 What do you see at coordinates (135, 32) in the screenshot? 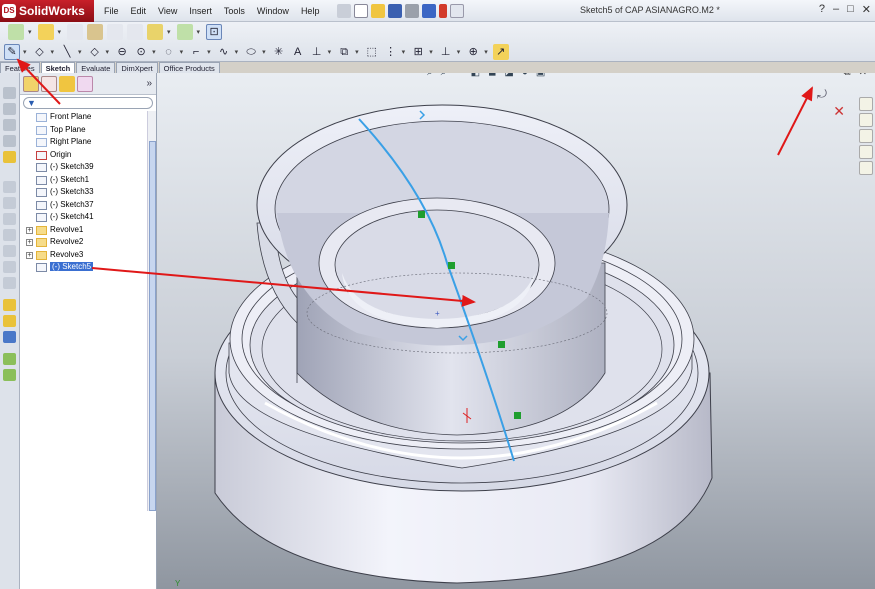
I see `delete-icon` at bounding box center [135, 32].